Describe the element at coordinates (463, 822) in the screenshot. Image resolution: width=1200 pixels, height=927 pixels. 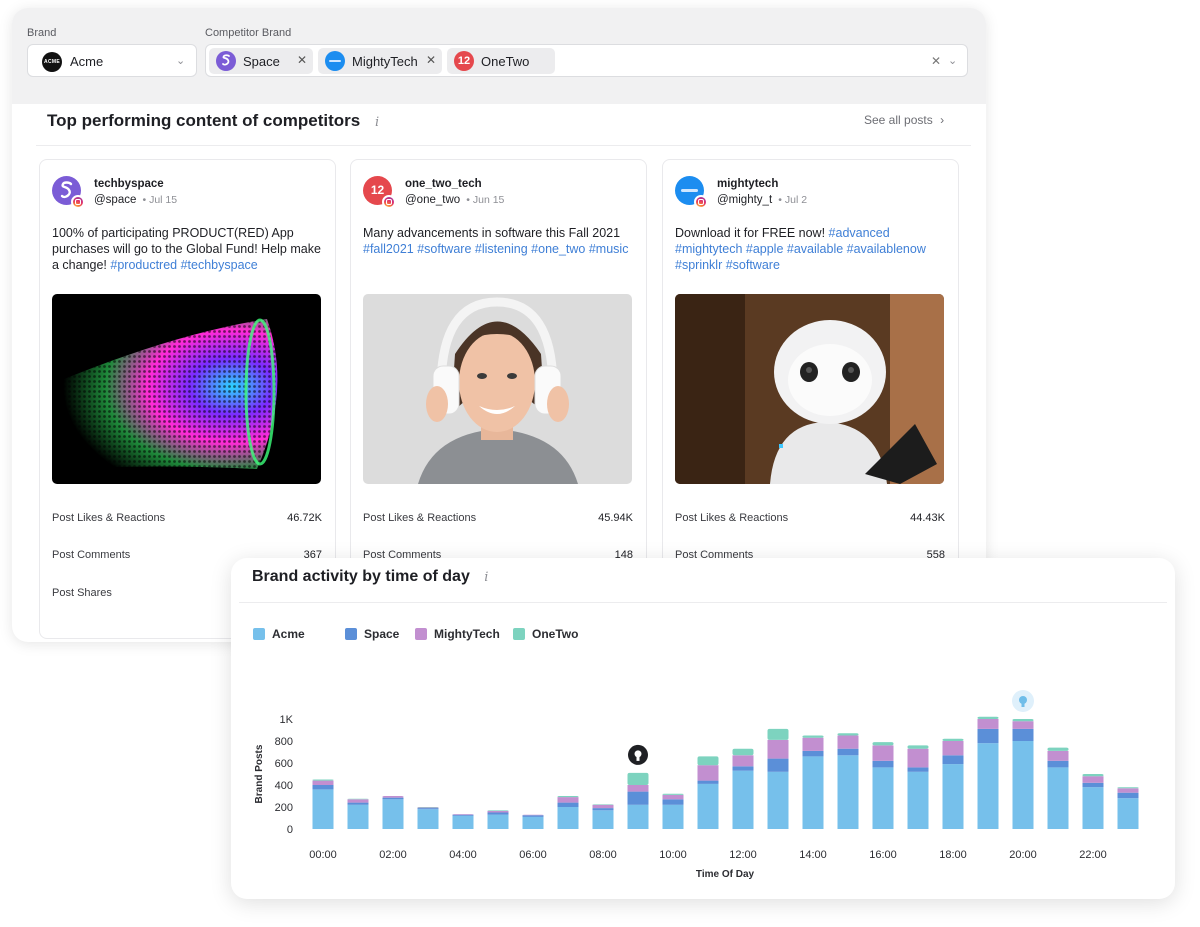
I see `bar-acme-04:00` at that location.